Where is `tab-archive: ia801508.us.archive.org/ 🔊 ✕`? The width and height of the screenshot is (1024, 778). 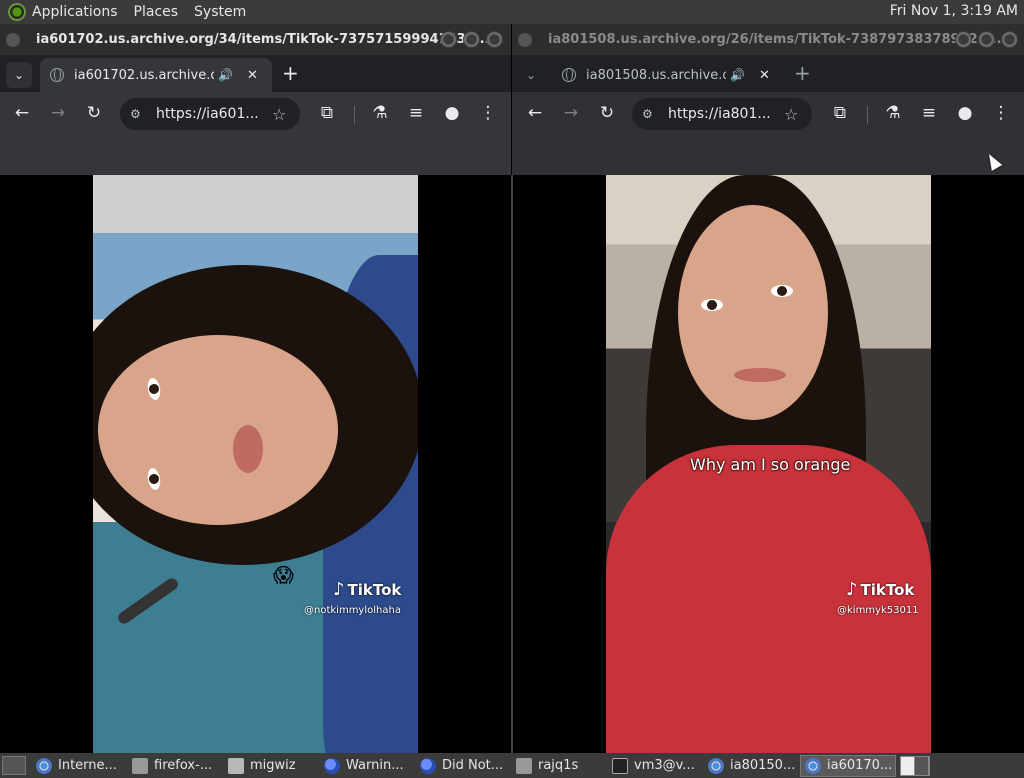 tab-archive: ia801508.us.archive.org/ 🔊 ✕ is located at coordinates (668, 75).